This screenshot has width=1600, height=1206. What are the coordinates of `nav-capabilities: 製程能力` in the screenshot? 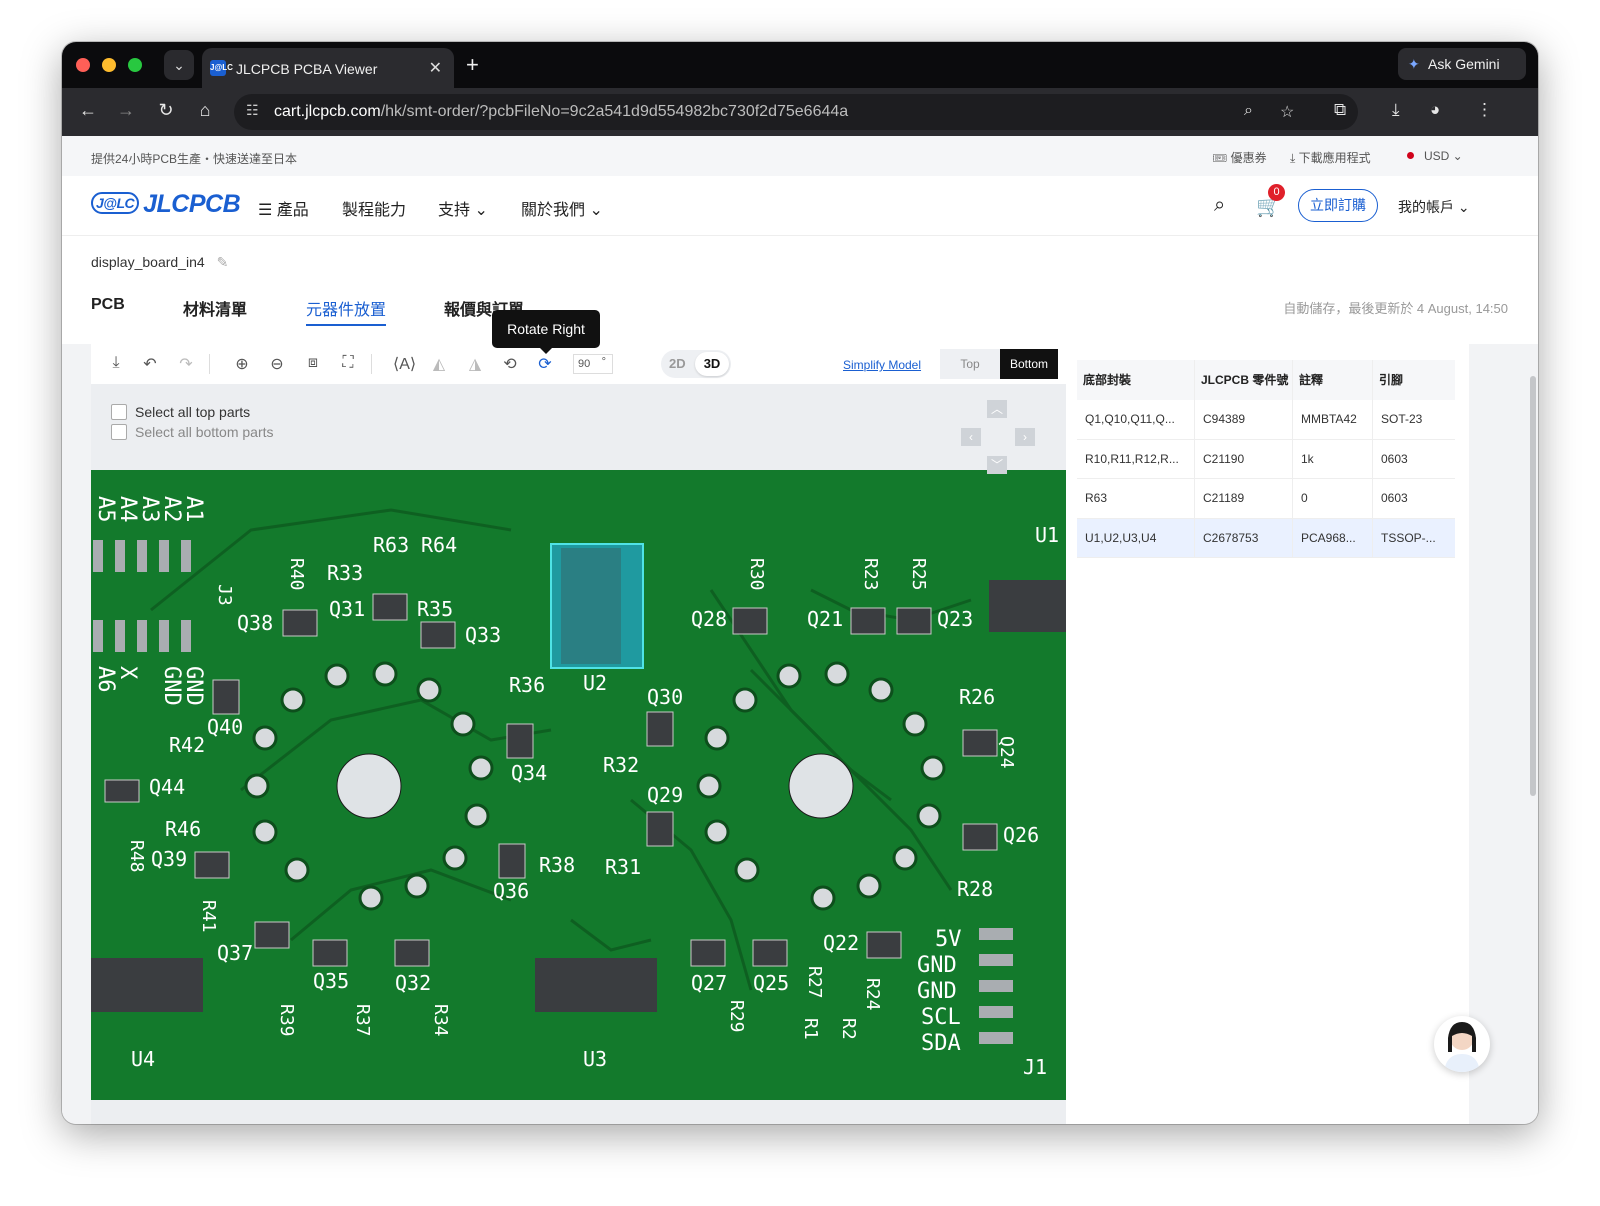 It's located at (374, 208).